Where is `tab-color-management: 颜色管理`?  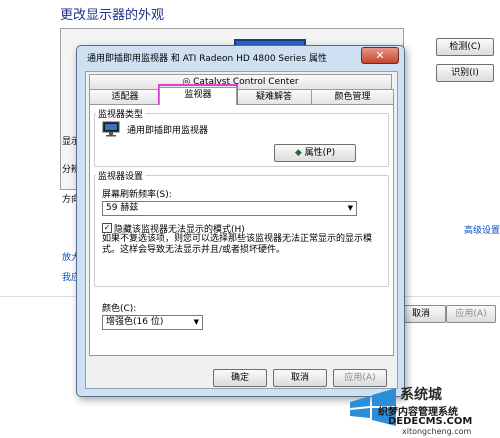
tab-color-management: 颜色管理 is located at coordinates (352, 96).